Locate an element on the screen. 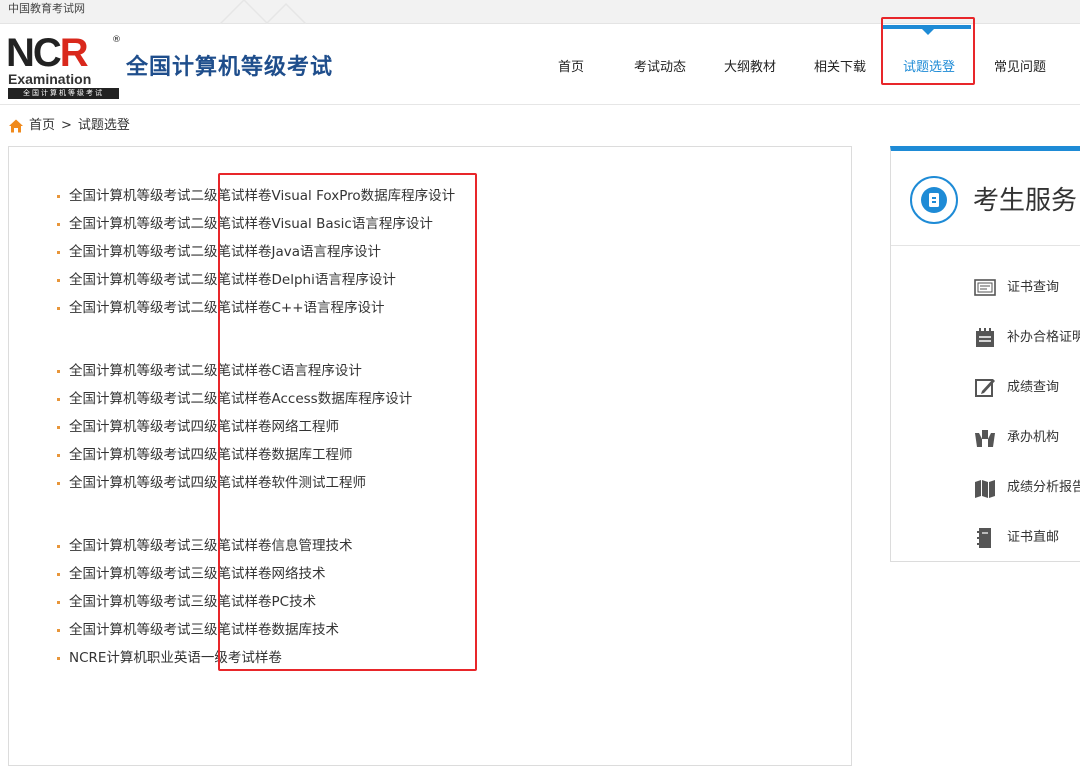  organization-icon is located at coordinates (985, 438).